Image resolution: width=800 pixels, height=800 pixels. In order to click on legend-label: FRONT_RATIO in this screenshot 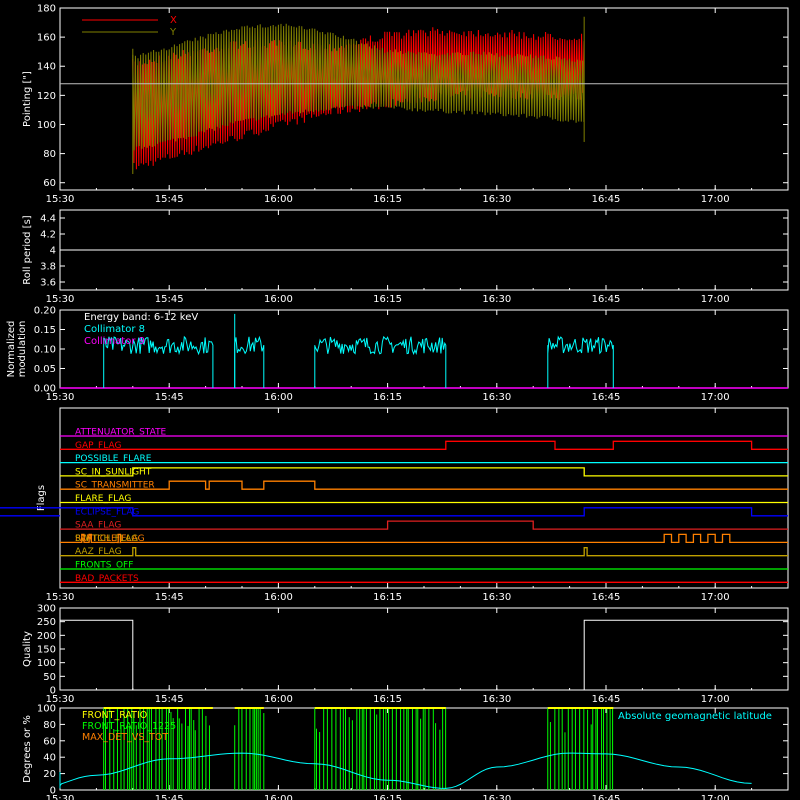, I will do `click(114, 715)`.